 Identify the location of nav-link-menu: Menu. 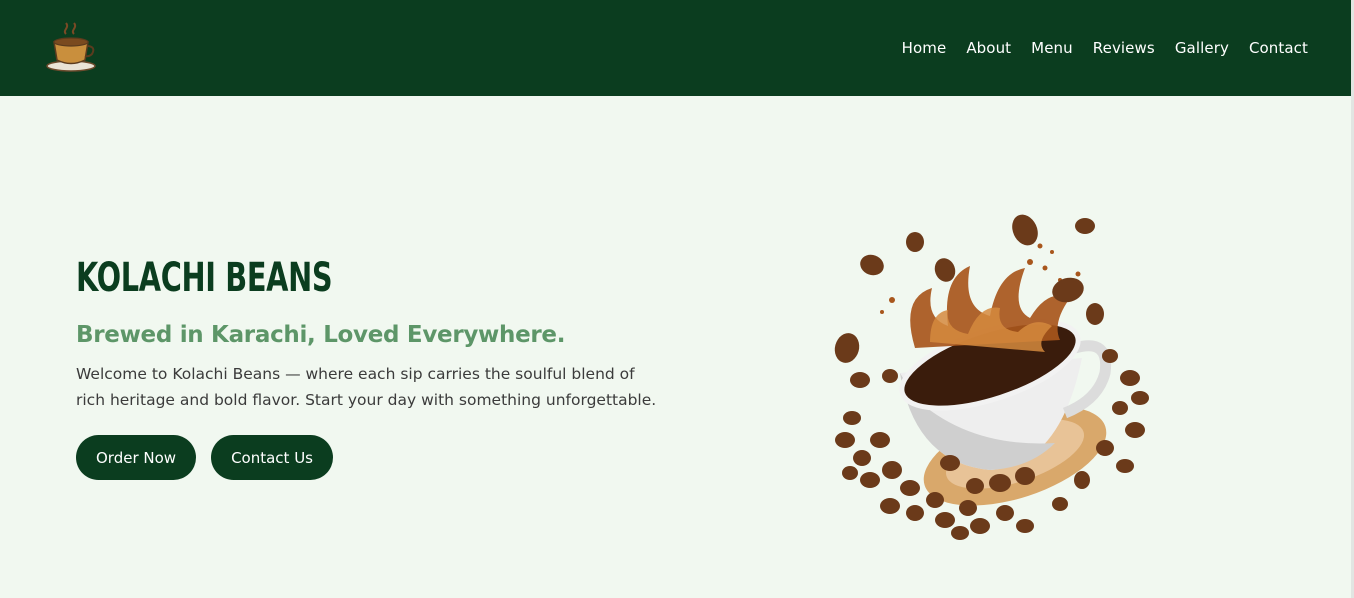
(1052, 48).